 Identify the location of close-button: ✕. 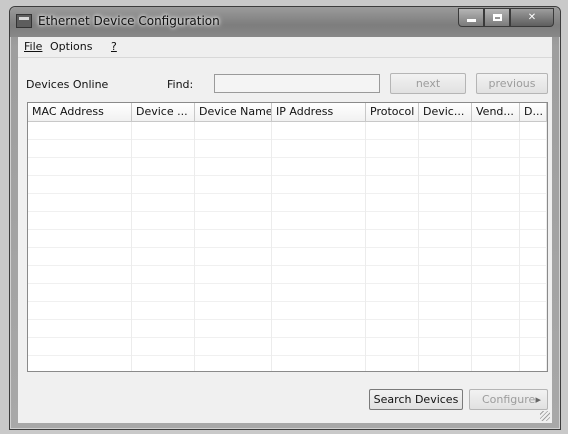
(532, 17).